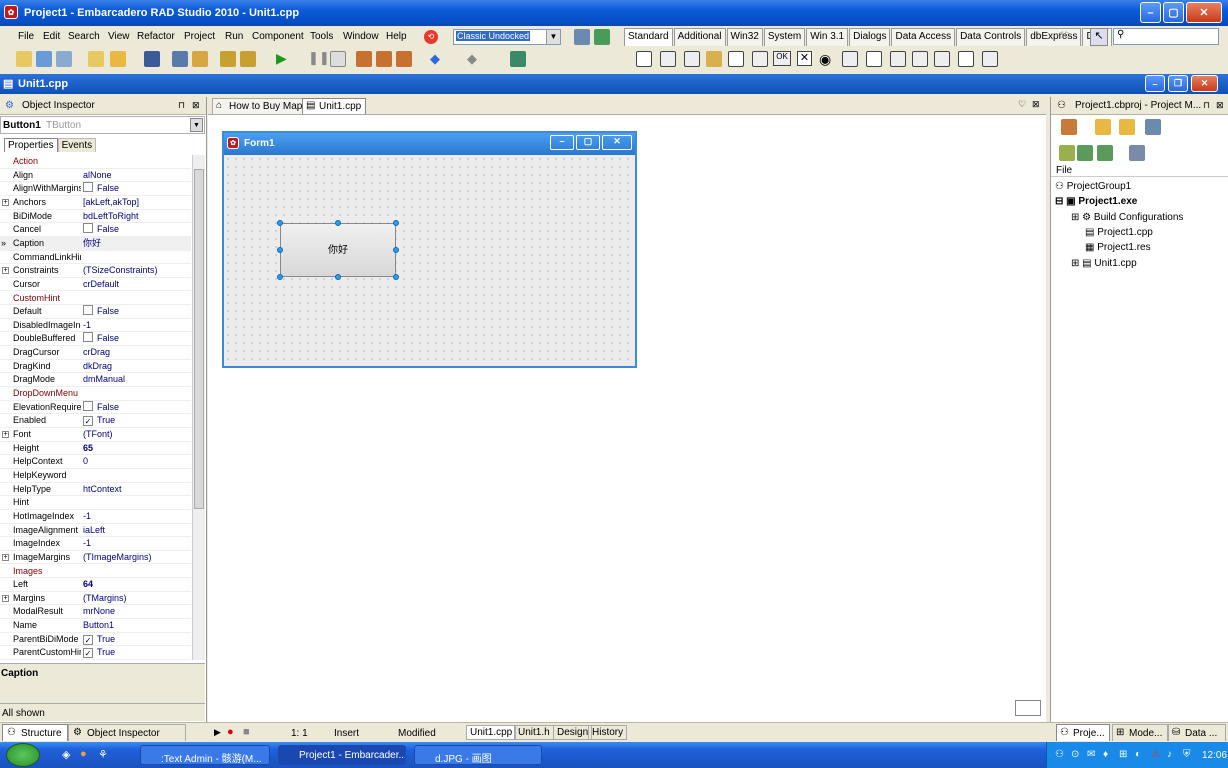 This screenshot has width=1228, height=768. I want to click on property-row: BiDiMode bdLeftToRight, so click(95, 217).